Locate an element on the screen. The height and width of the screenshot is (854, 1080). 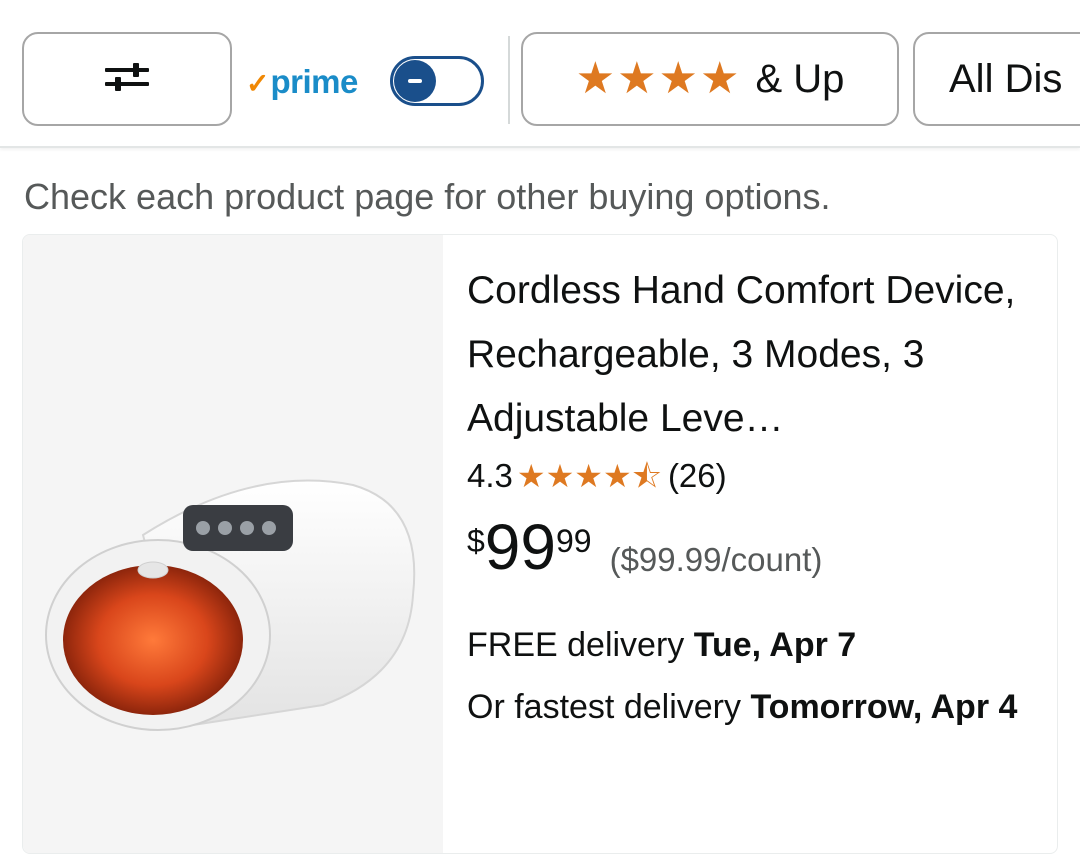
all-discounts-button: All Dis is located at coordinates (996, 79).